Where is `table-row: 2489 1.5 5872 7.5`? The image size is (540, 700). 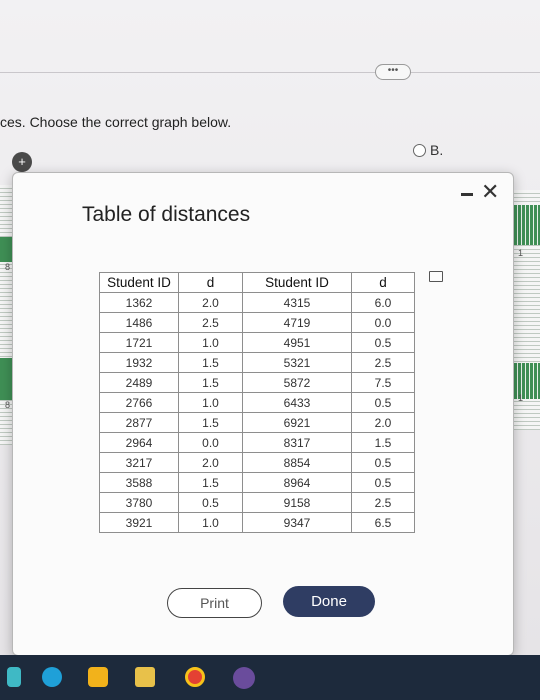 table-row: 2489 1.5 5872 7.5 is located at coordinates (257, 382).